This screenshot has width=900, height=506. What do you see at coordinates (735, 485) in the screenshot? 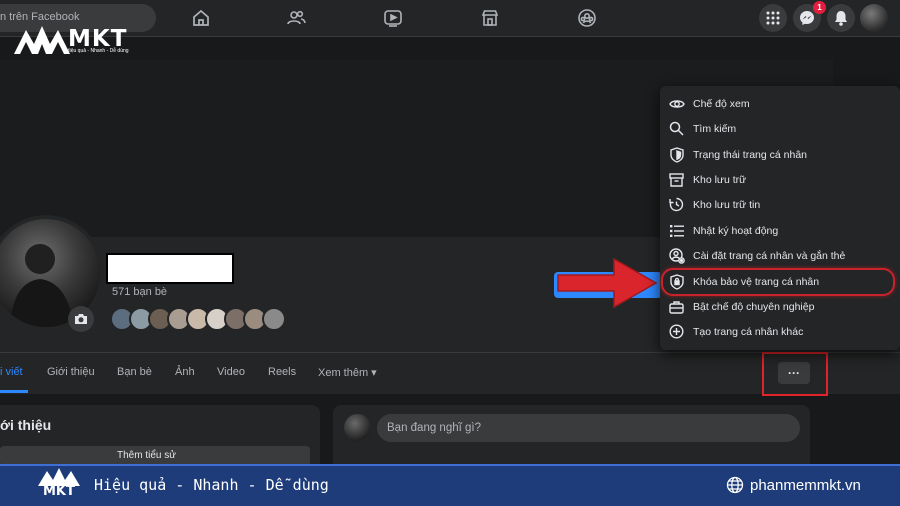
I see `globe-icon` at bounding box center [735, 485].